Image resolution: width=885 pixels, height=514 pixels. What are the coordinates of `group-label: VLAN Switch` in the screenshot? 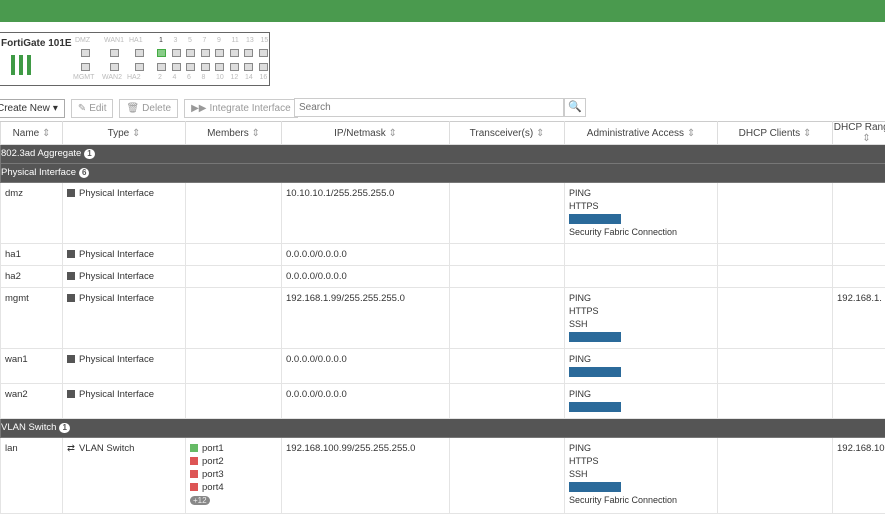 It's located at (28, 427).